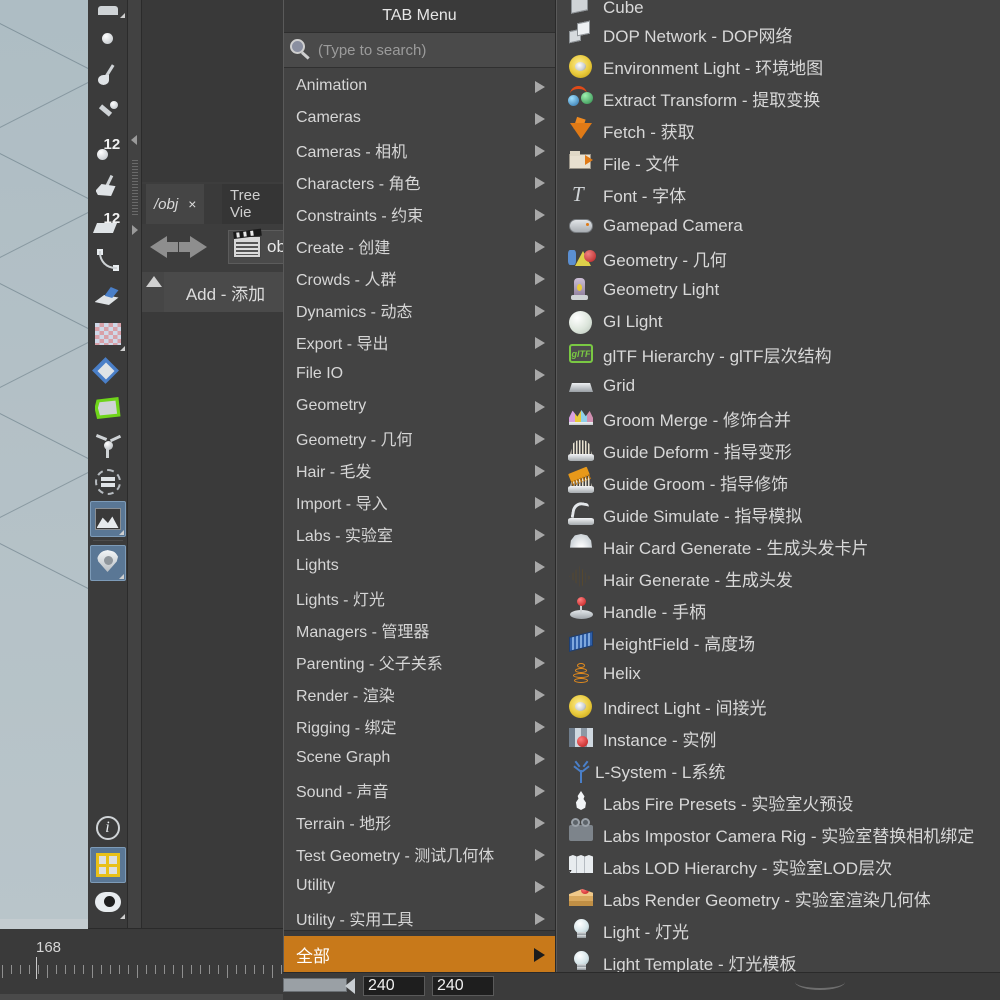 This screenshot has height=1000, width=1000. I want to click on submenu-item: Handle - 手柄, so click(778, 610).